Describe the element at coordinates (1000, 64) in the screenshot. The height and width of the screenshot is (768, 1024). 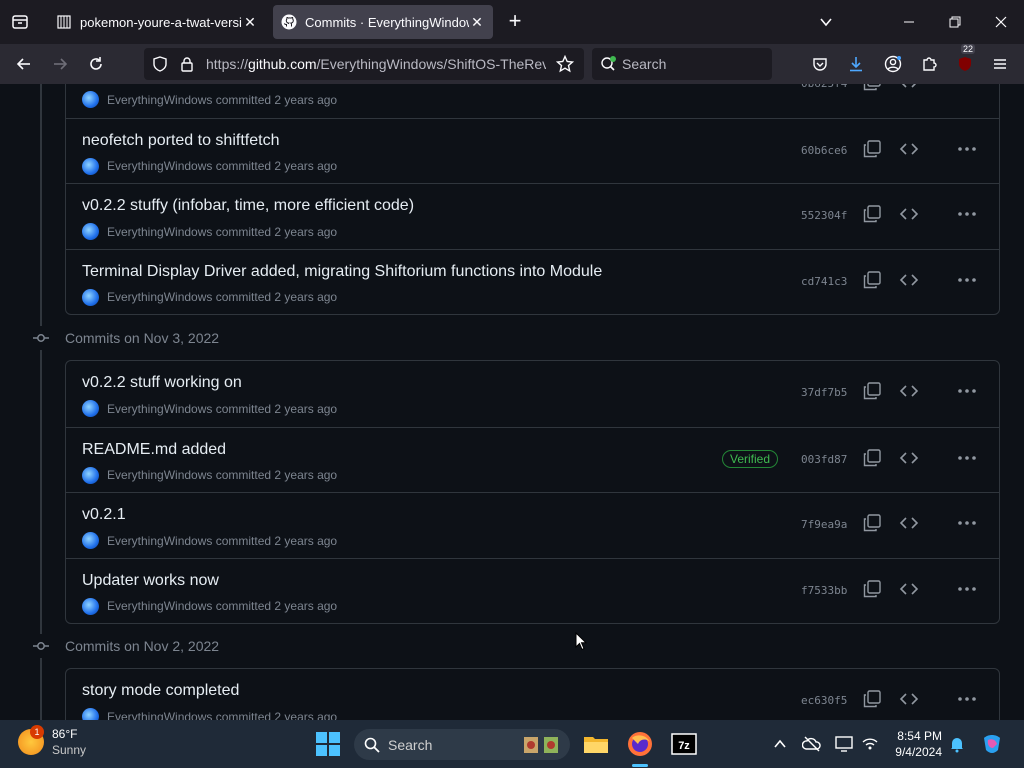
I see `menu-button` at that location.